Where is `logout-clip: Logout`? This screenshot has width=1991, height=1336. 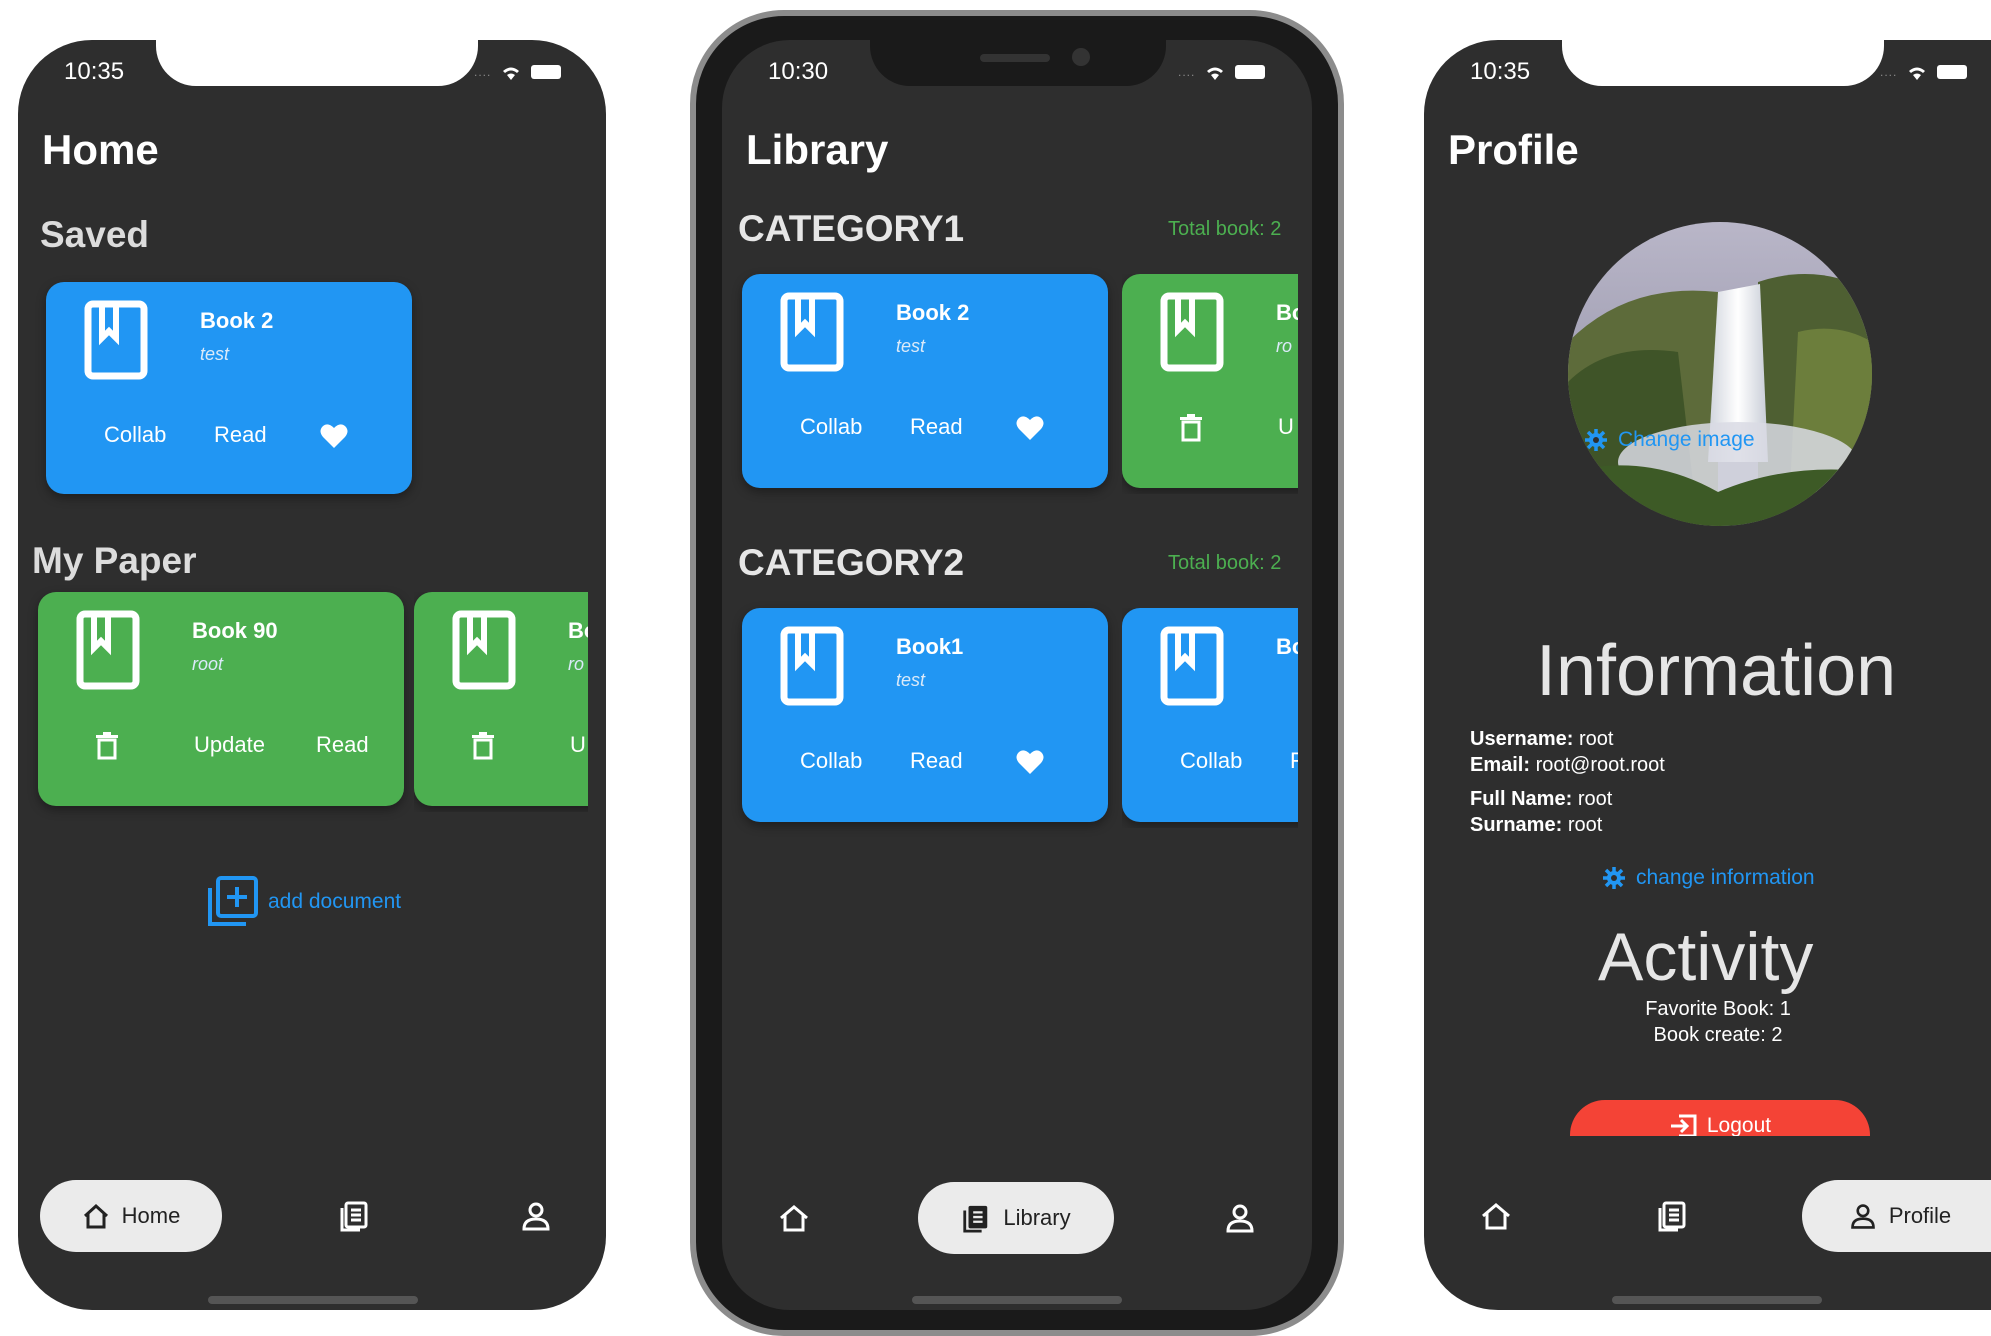 logout-clip: Logout is located at coordinates (1720, 1118).